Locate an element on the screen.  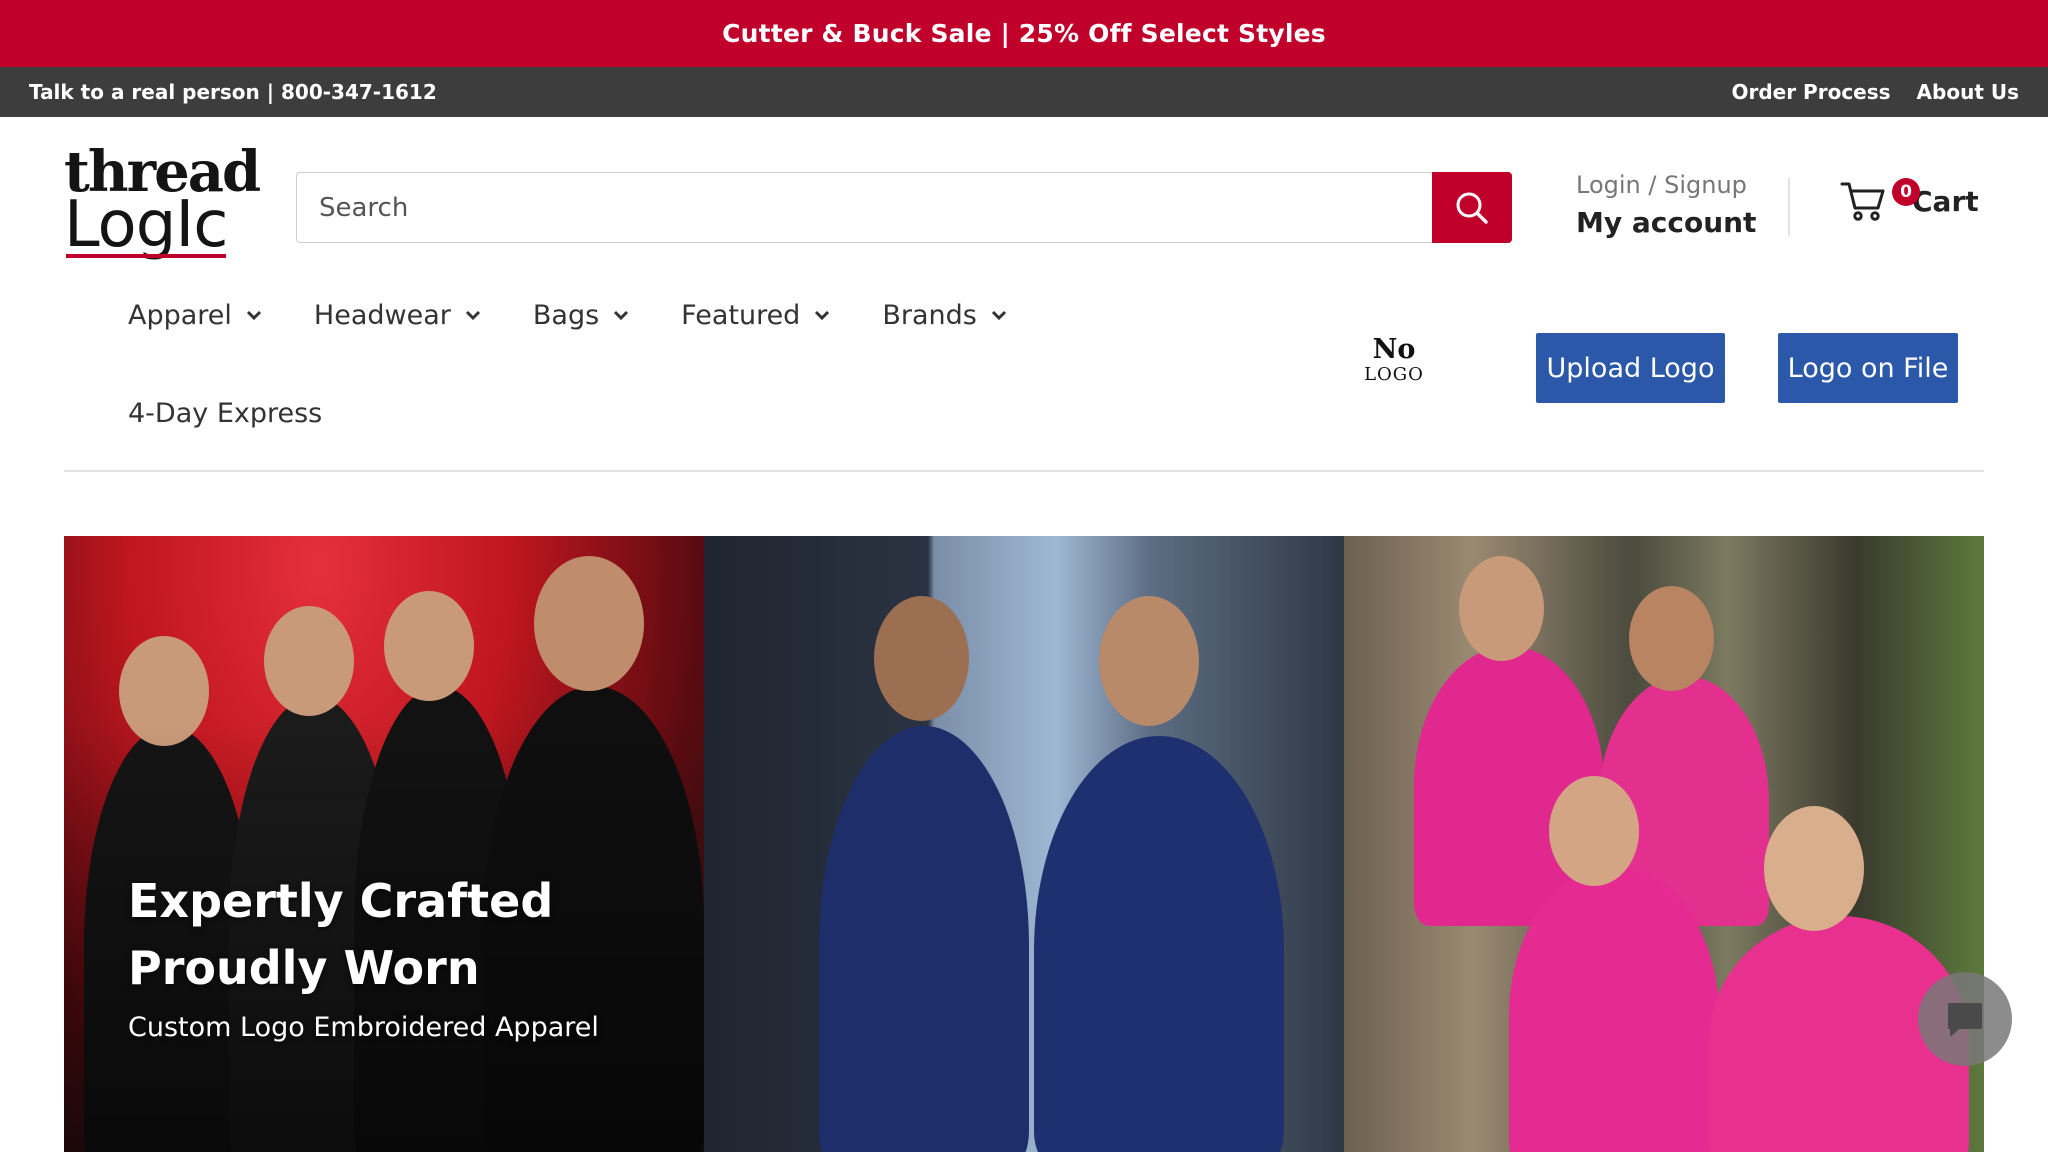
search-icon is located at coordinates (1472, 208).